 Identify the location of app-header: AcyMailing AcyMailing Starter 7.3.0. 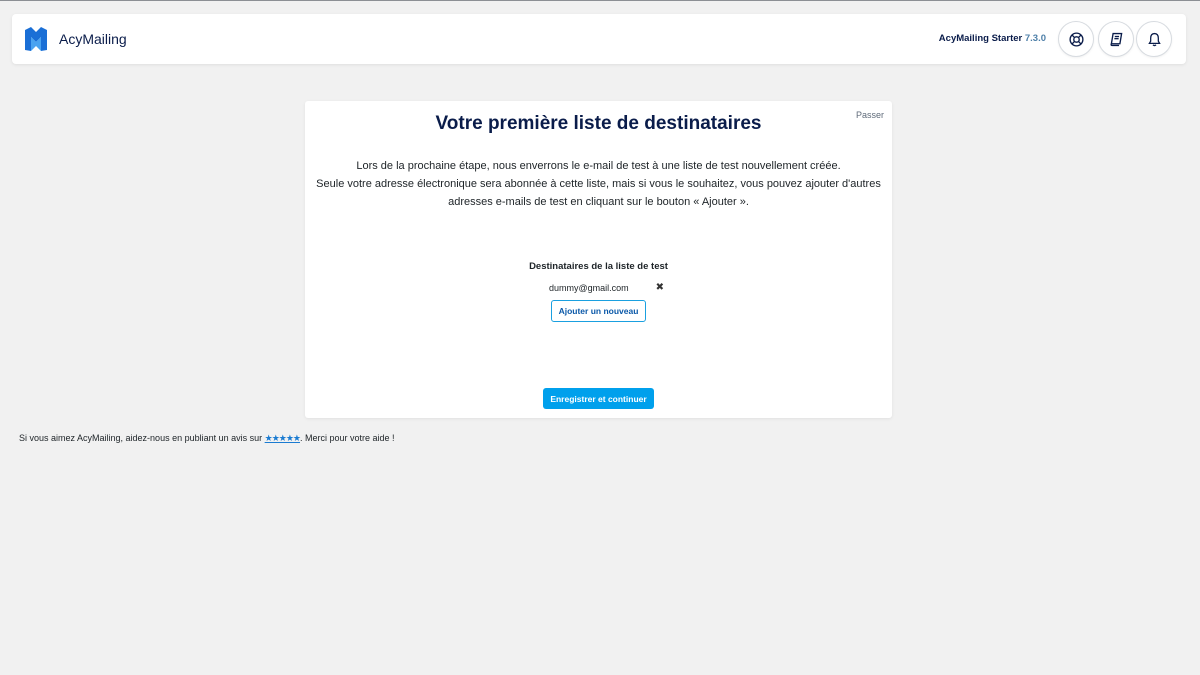
(599, 39).